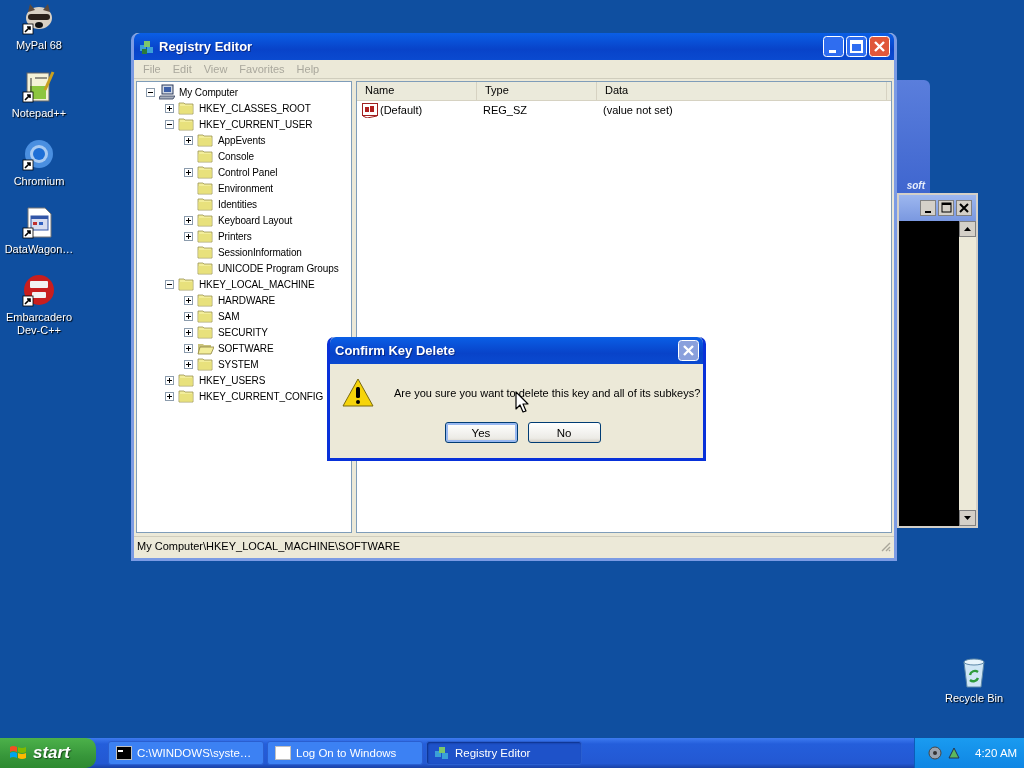  Describe the element at coordinates (417, 91) in the screenshot. I see `column-header: Name` at that location.